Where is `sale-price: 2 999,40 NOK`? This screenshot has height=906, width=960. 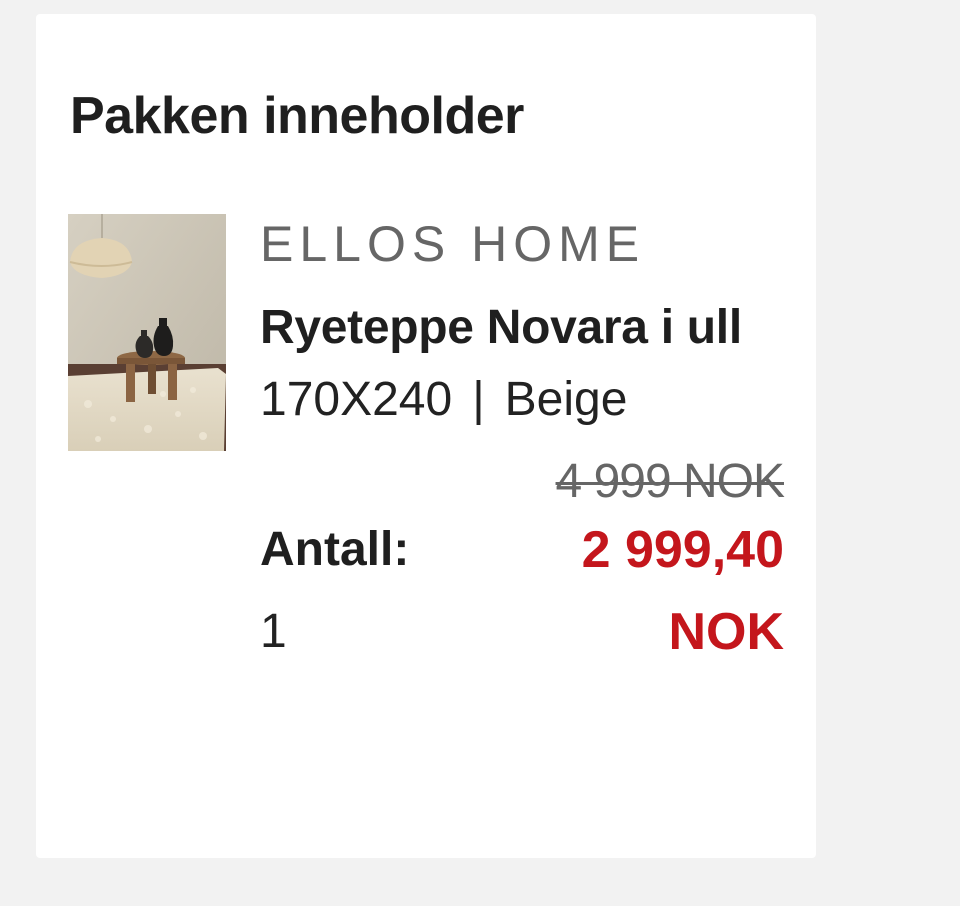 sale-price: 2 999,40 NOK is located at coordinates (682, 591).